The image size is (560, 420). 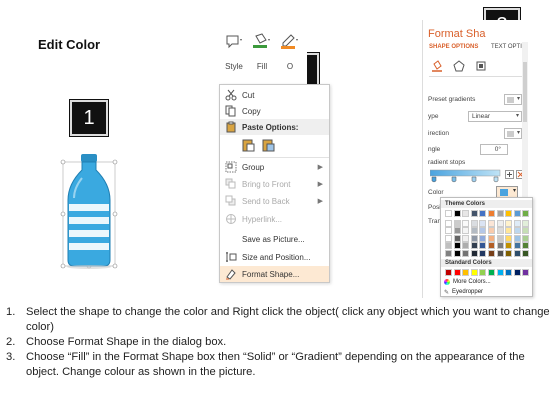 I want to click on angle-spinner: 0°, so click(x=494, y=149).